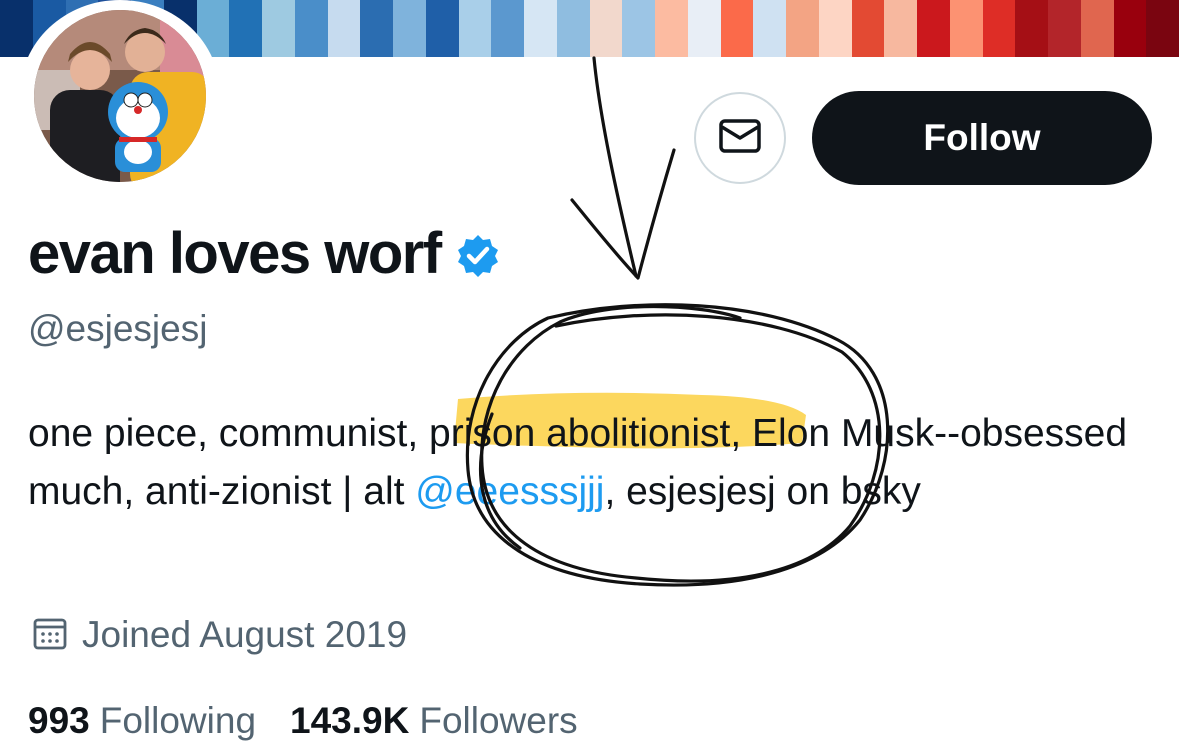 The height and width of the screenshot is (752, 1179). I want to click on bio-text: one piece, communist, so click(218, 433).